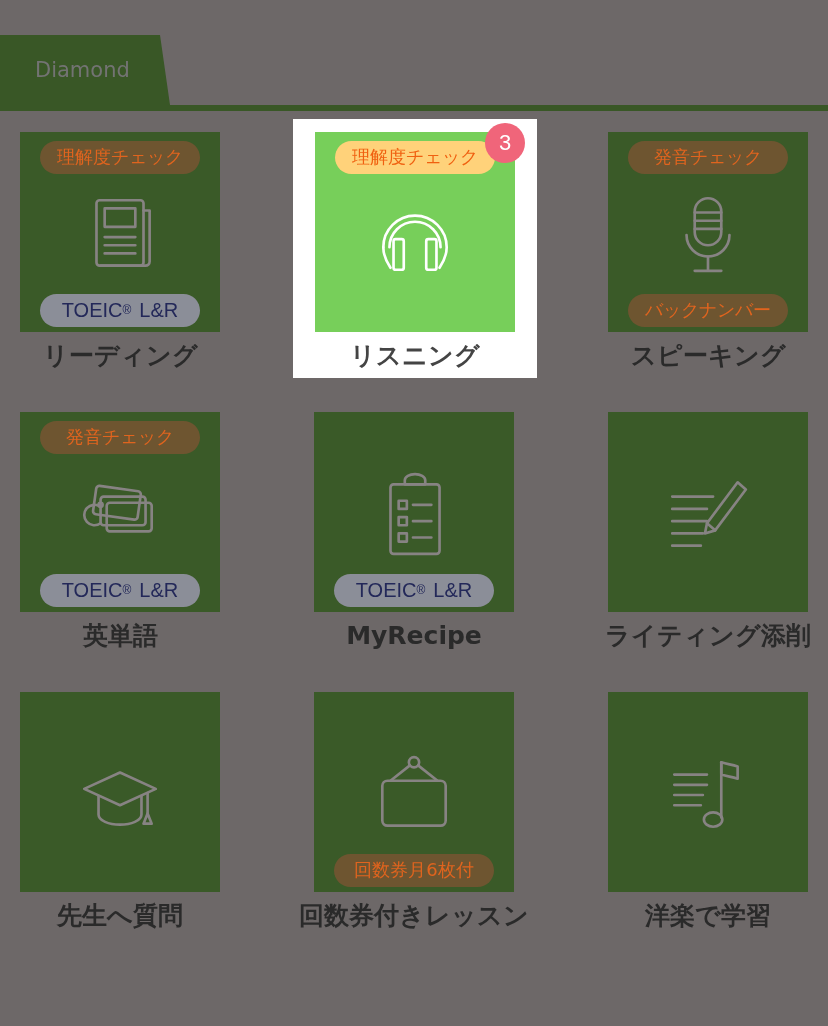  Describe the element at coordinates (708, 915) in the screenshot. I see `tile-label: 洋楽で学習` at that location.